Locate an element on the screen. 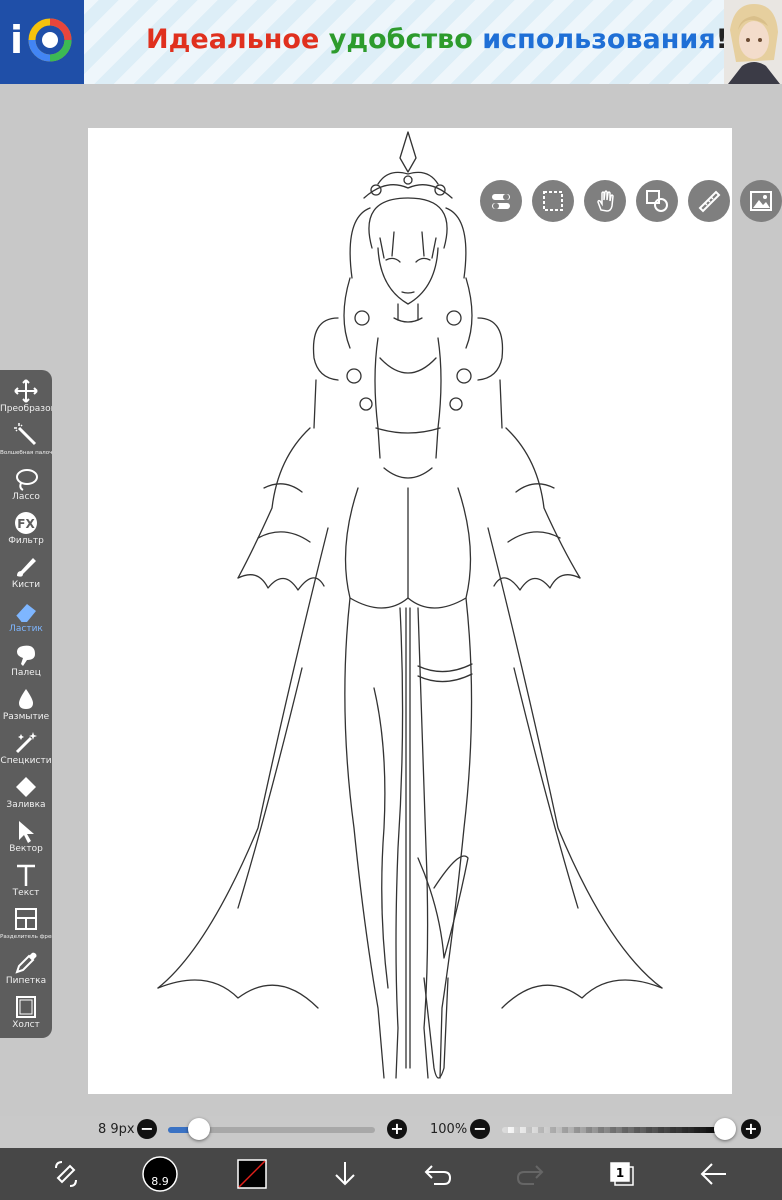 The width and height of the screenshot is (782, 1200). tool-label: Фильтр is located at coordinates (26, 541).